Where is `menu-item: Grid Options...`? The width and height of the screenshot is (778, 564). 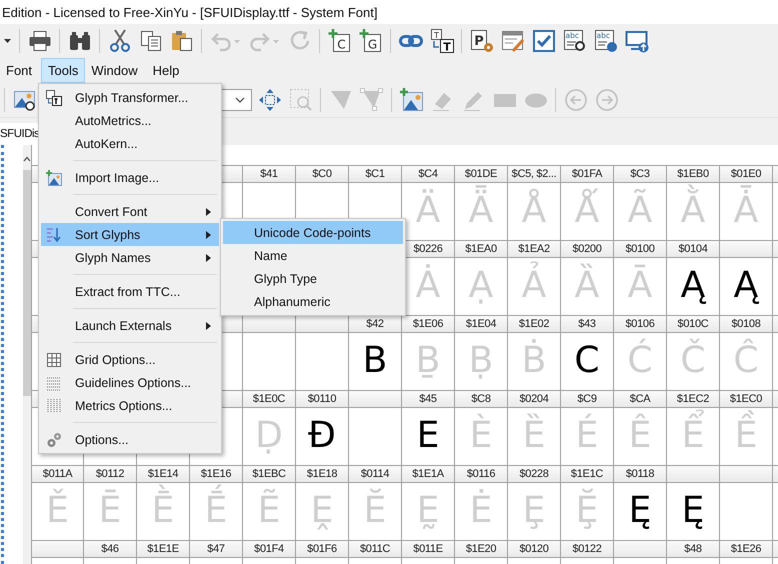 menu-item: Grid Options... is located at coordinates (130, 359).